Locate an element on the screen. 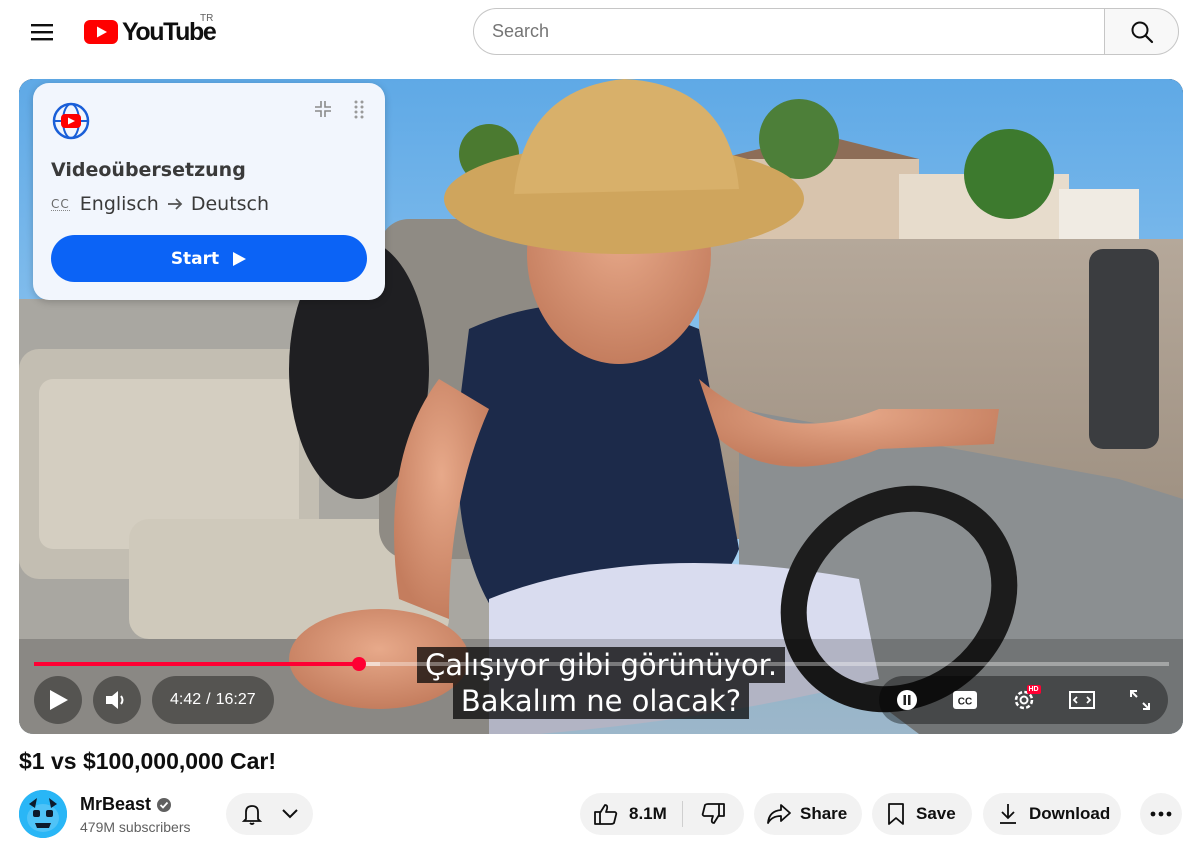 This screenshot has height=850, width=1200. progress-scrubber is located at coordinates (358, 664).